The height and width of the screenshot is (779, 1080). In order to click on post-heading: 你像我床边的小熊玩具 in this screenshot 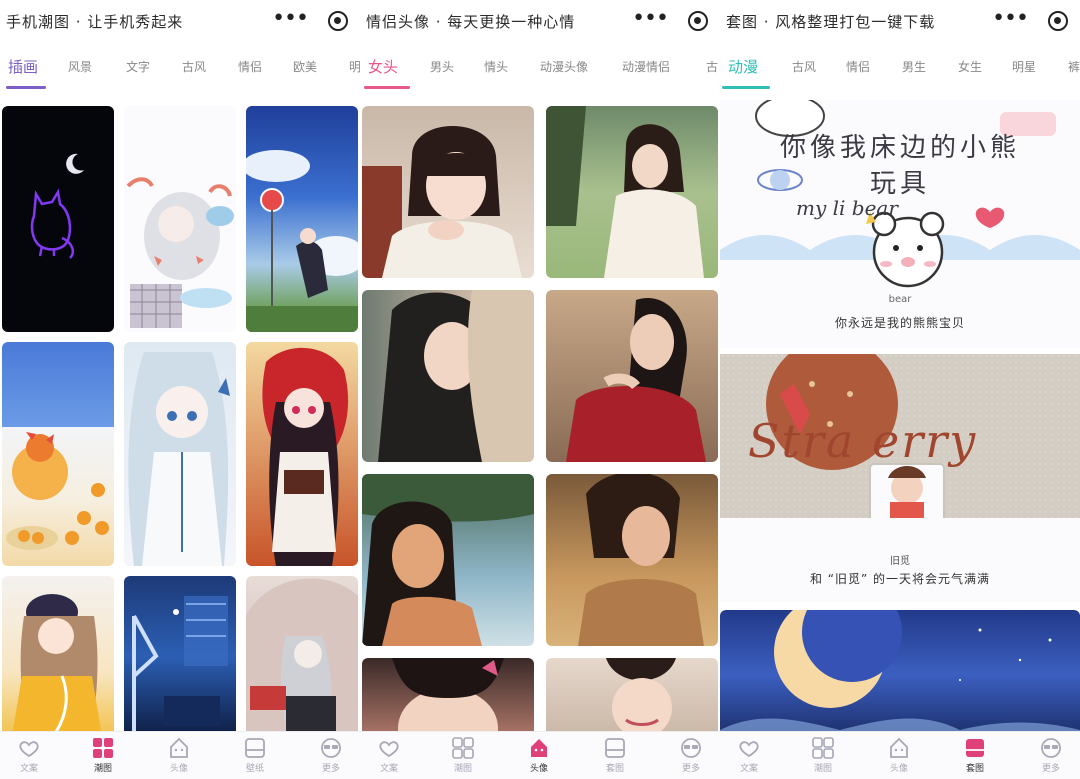, I will do `click(900, 166)`.